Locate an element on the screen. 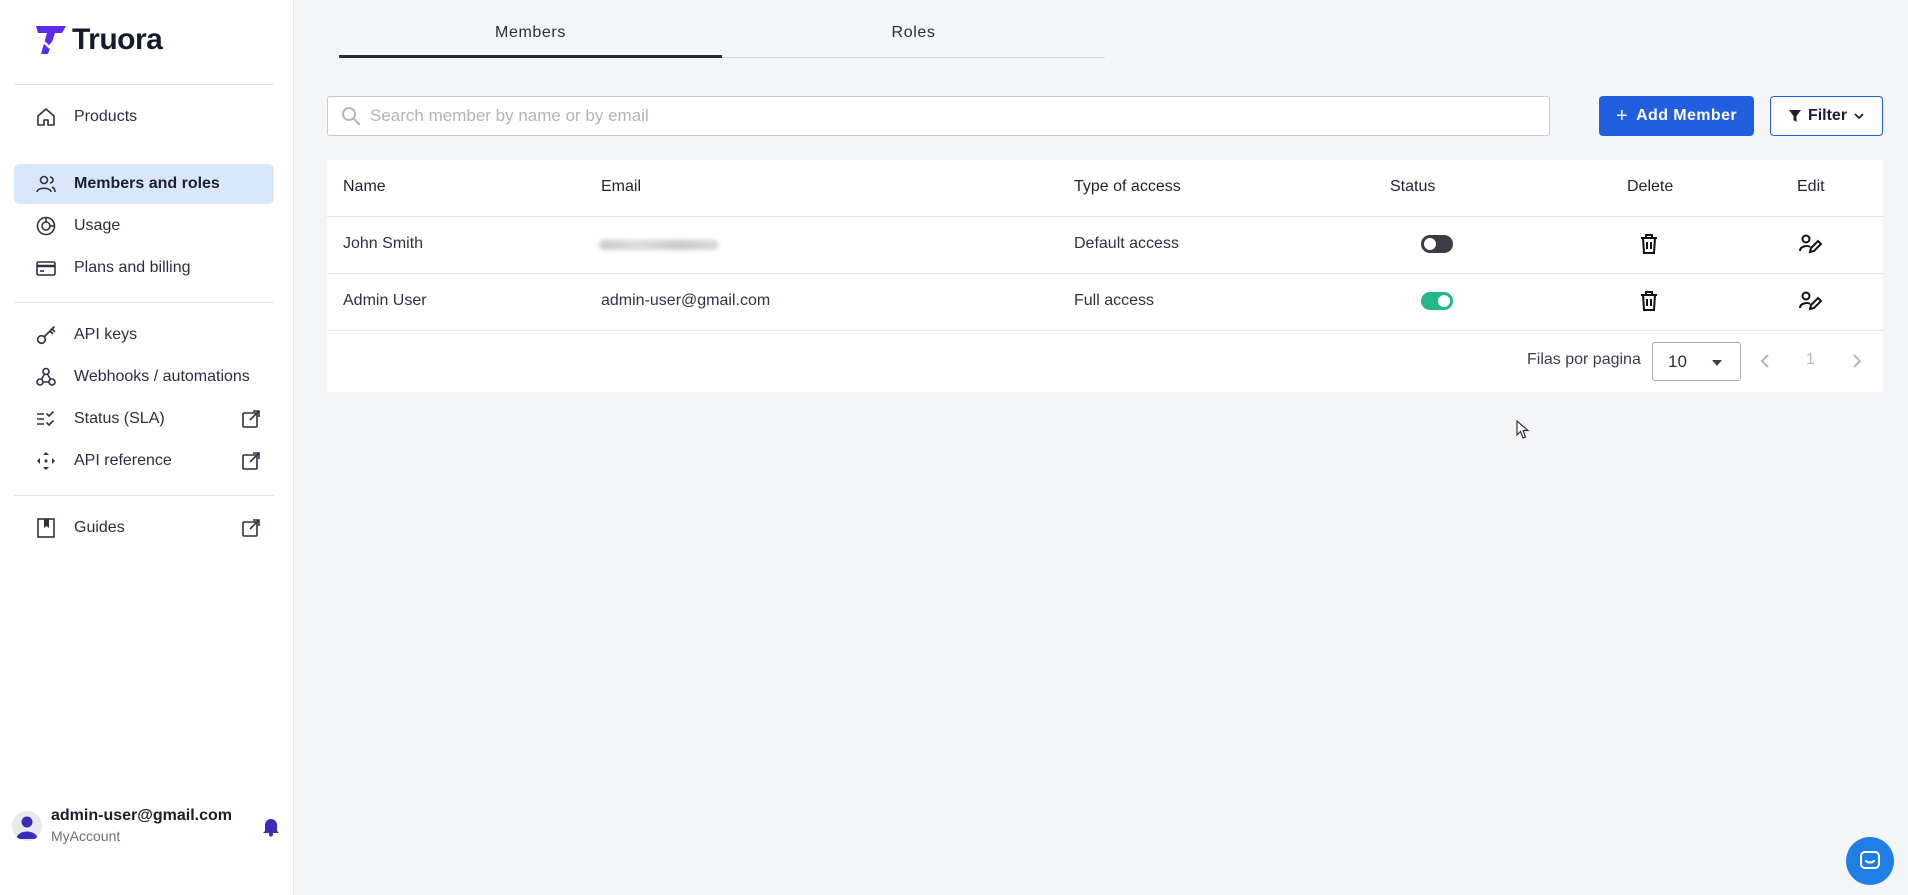 Image resolution: width=1908 pixels, height=895 pixels. column-header-edit: Edit is located at coordinates (1811, 186).